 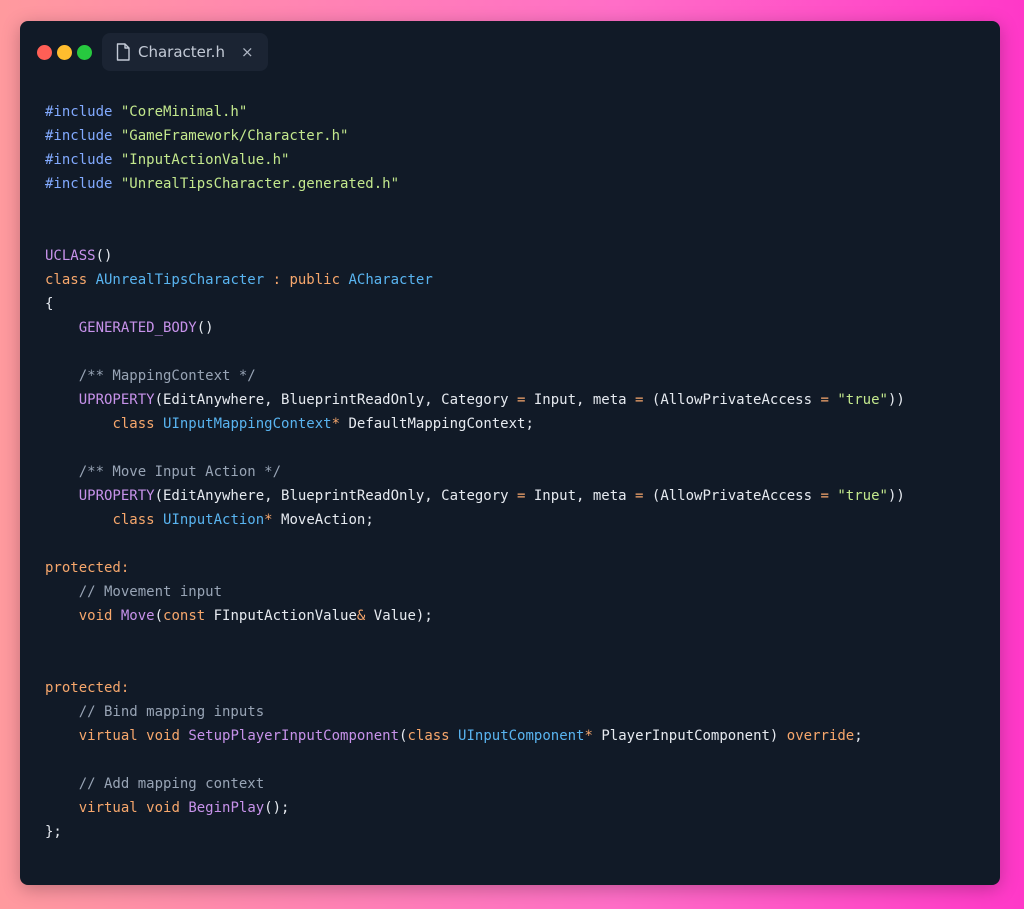 What do you see at coordinates (512, 112) in the screenshot?
I see `code-line: #include "CoreMinimal.h"` at bounding box center [512, 112].